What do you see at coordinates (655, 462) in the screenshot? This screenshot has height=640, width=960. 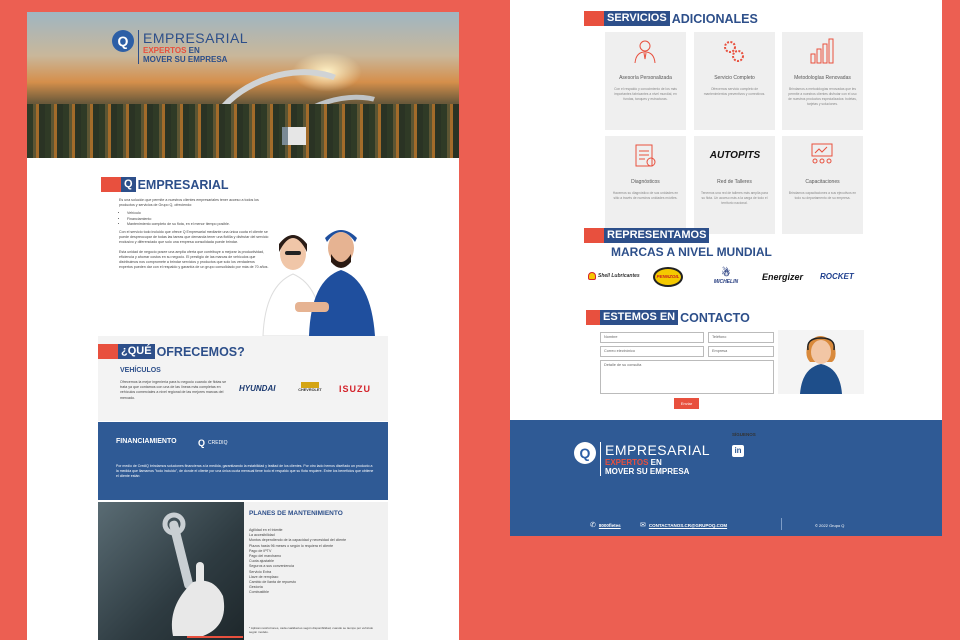 I see `footer-tag-white: EN` at bounding box center [655, 462].